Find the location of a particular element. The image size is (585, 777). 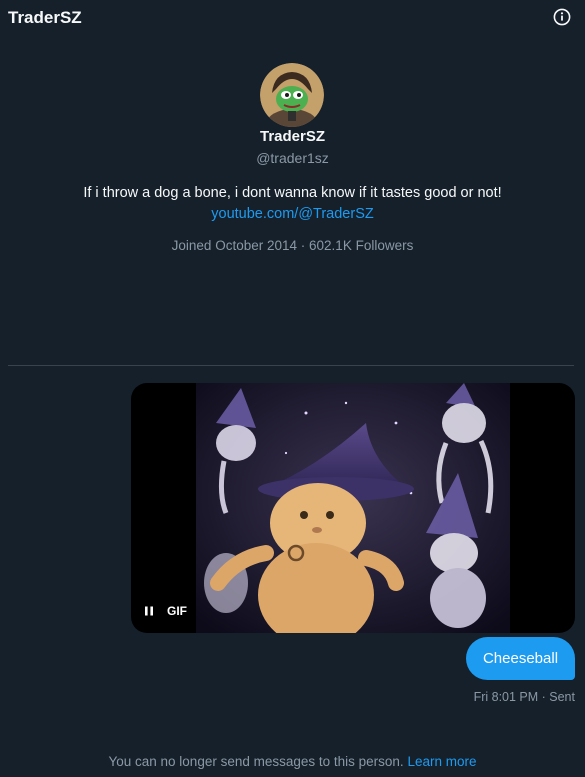

message-bubble: Cheeseball is located at coordinates (520, 658).